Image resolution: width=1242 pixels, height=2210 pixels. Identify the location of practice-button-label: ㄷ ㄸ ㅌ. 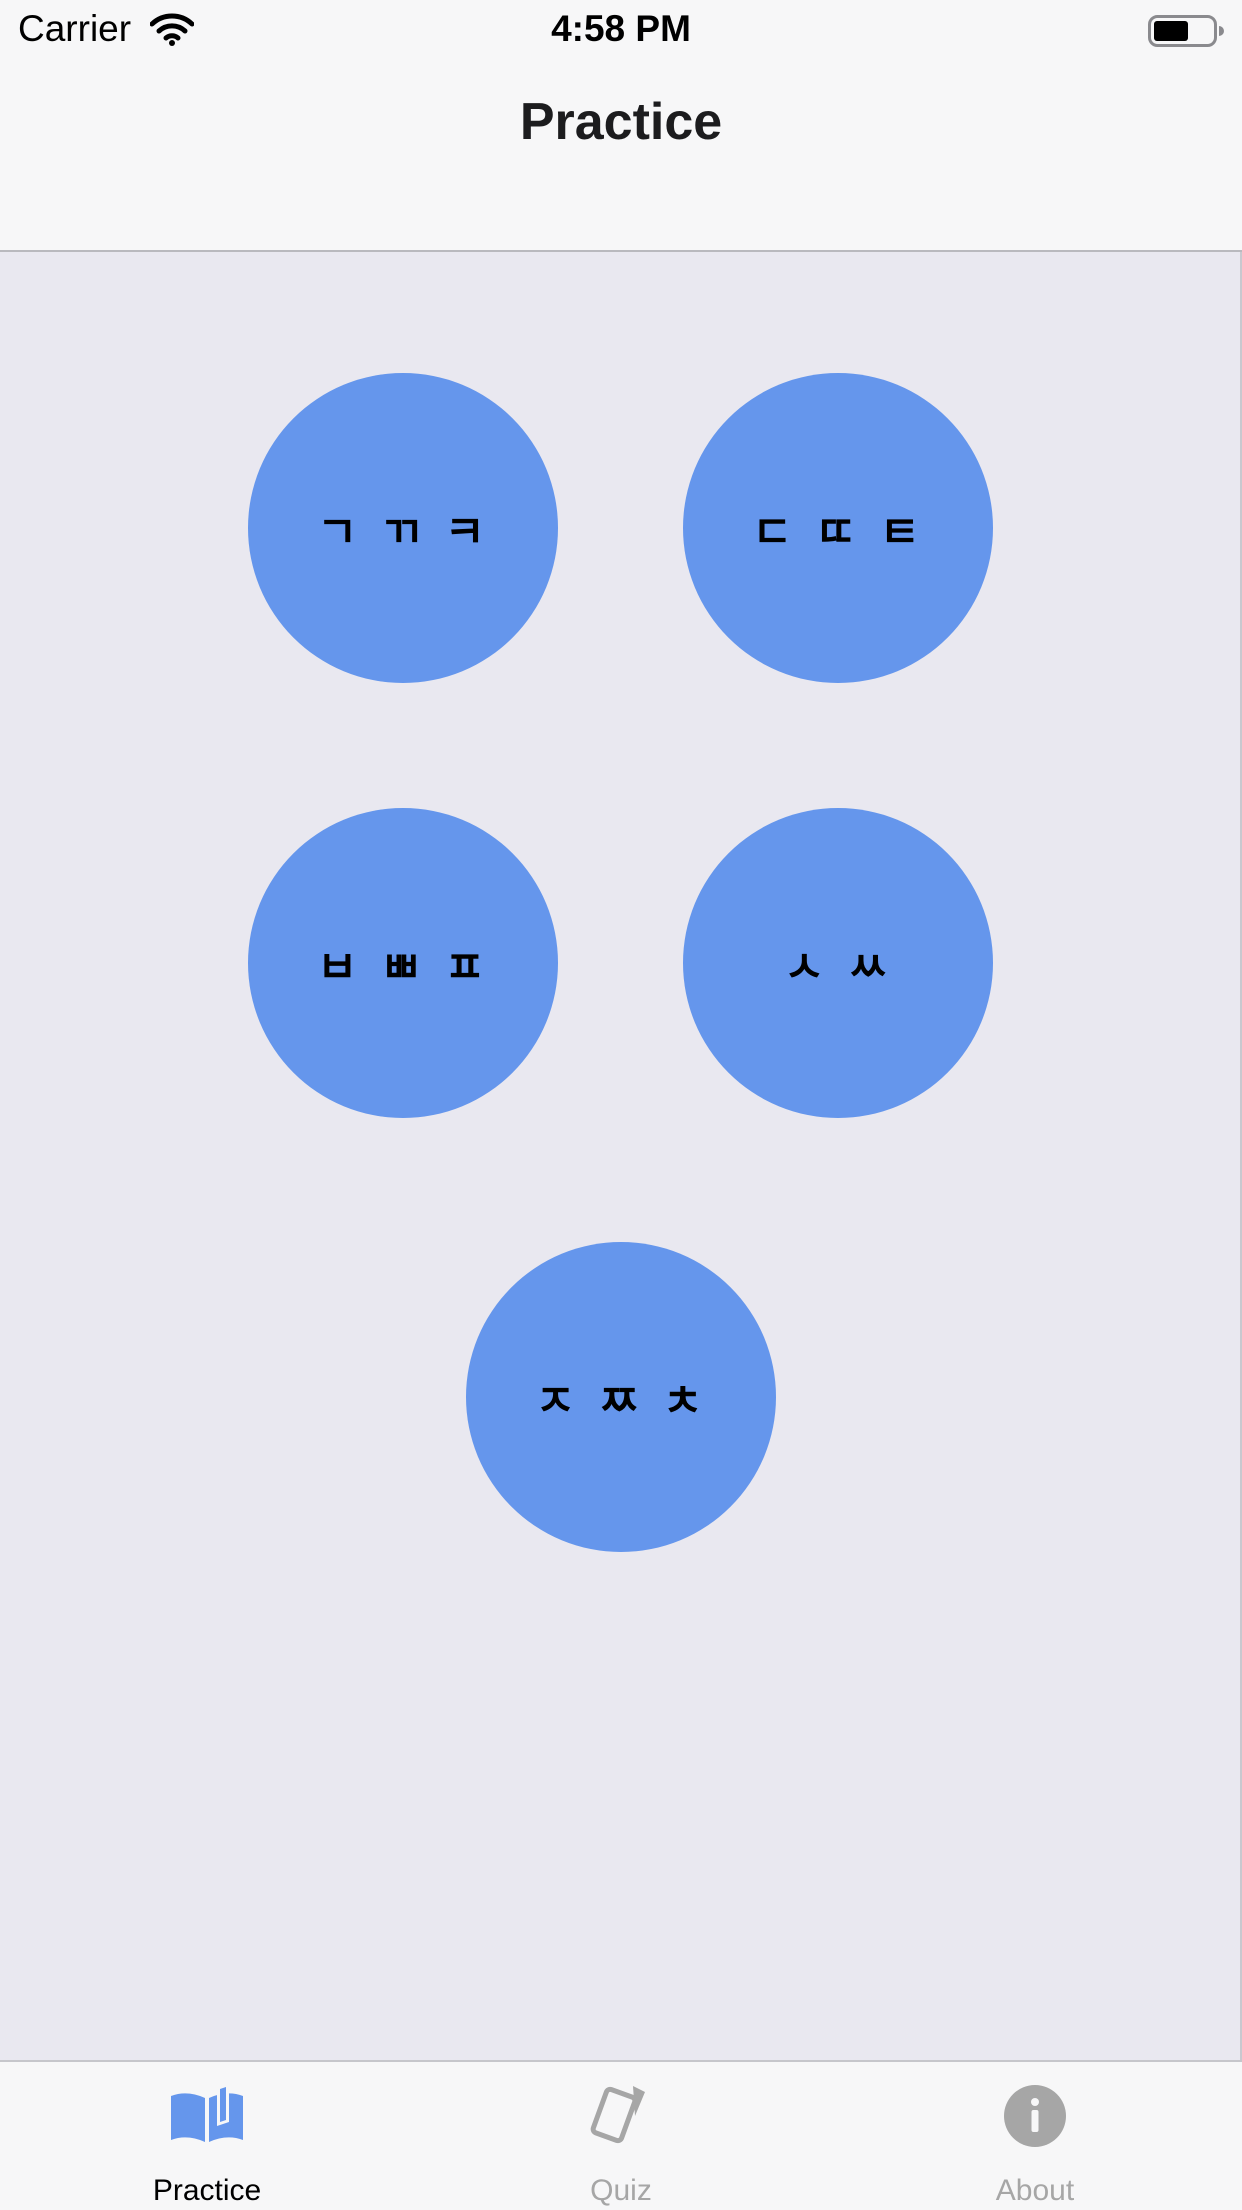
(838, 532).